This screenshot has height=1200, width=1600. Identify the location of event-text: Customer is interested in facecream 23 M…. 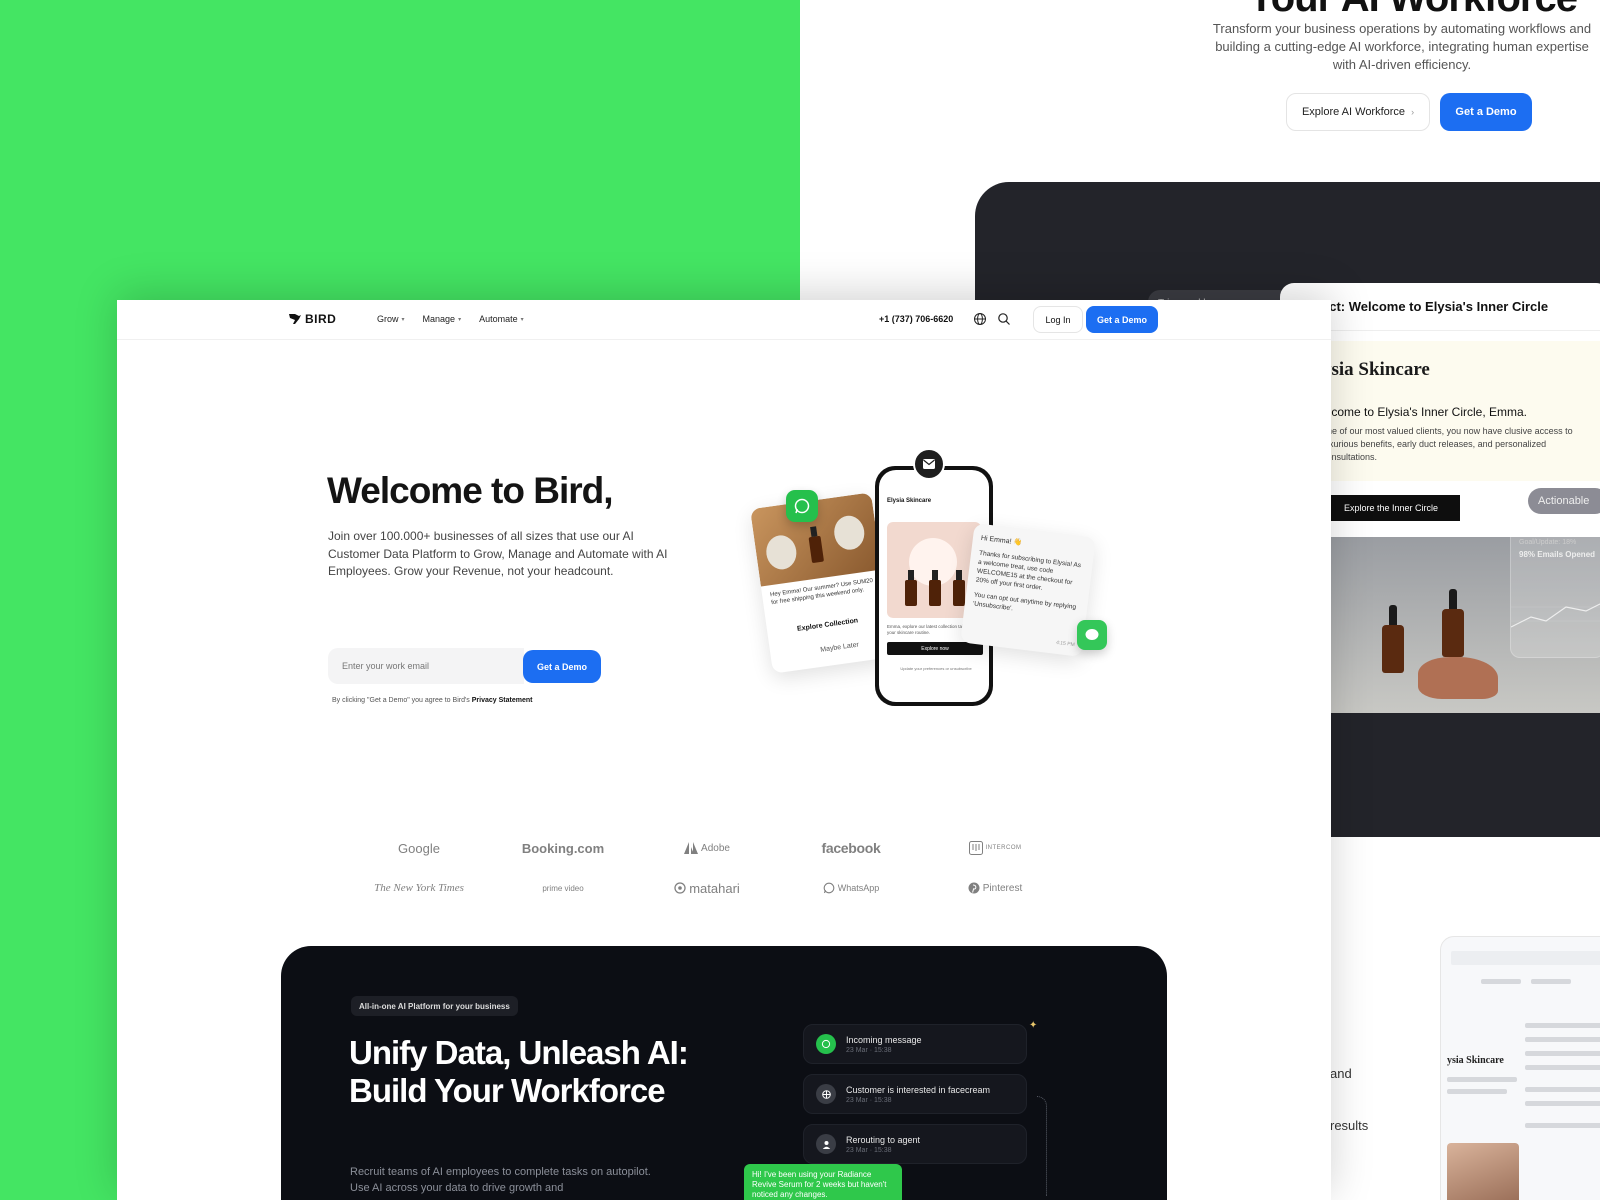
(918, 1094).